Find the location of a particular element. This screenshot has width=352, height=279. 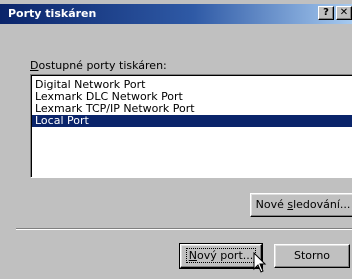

window-title: Porty tiskáren is located at coordinates (52, 13).